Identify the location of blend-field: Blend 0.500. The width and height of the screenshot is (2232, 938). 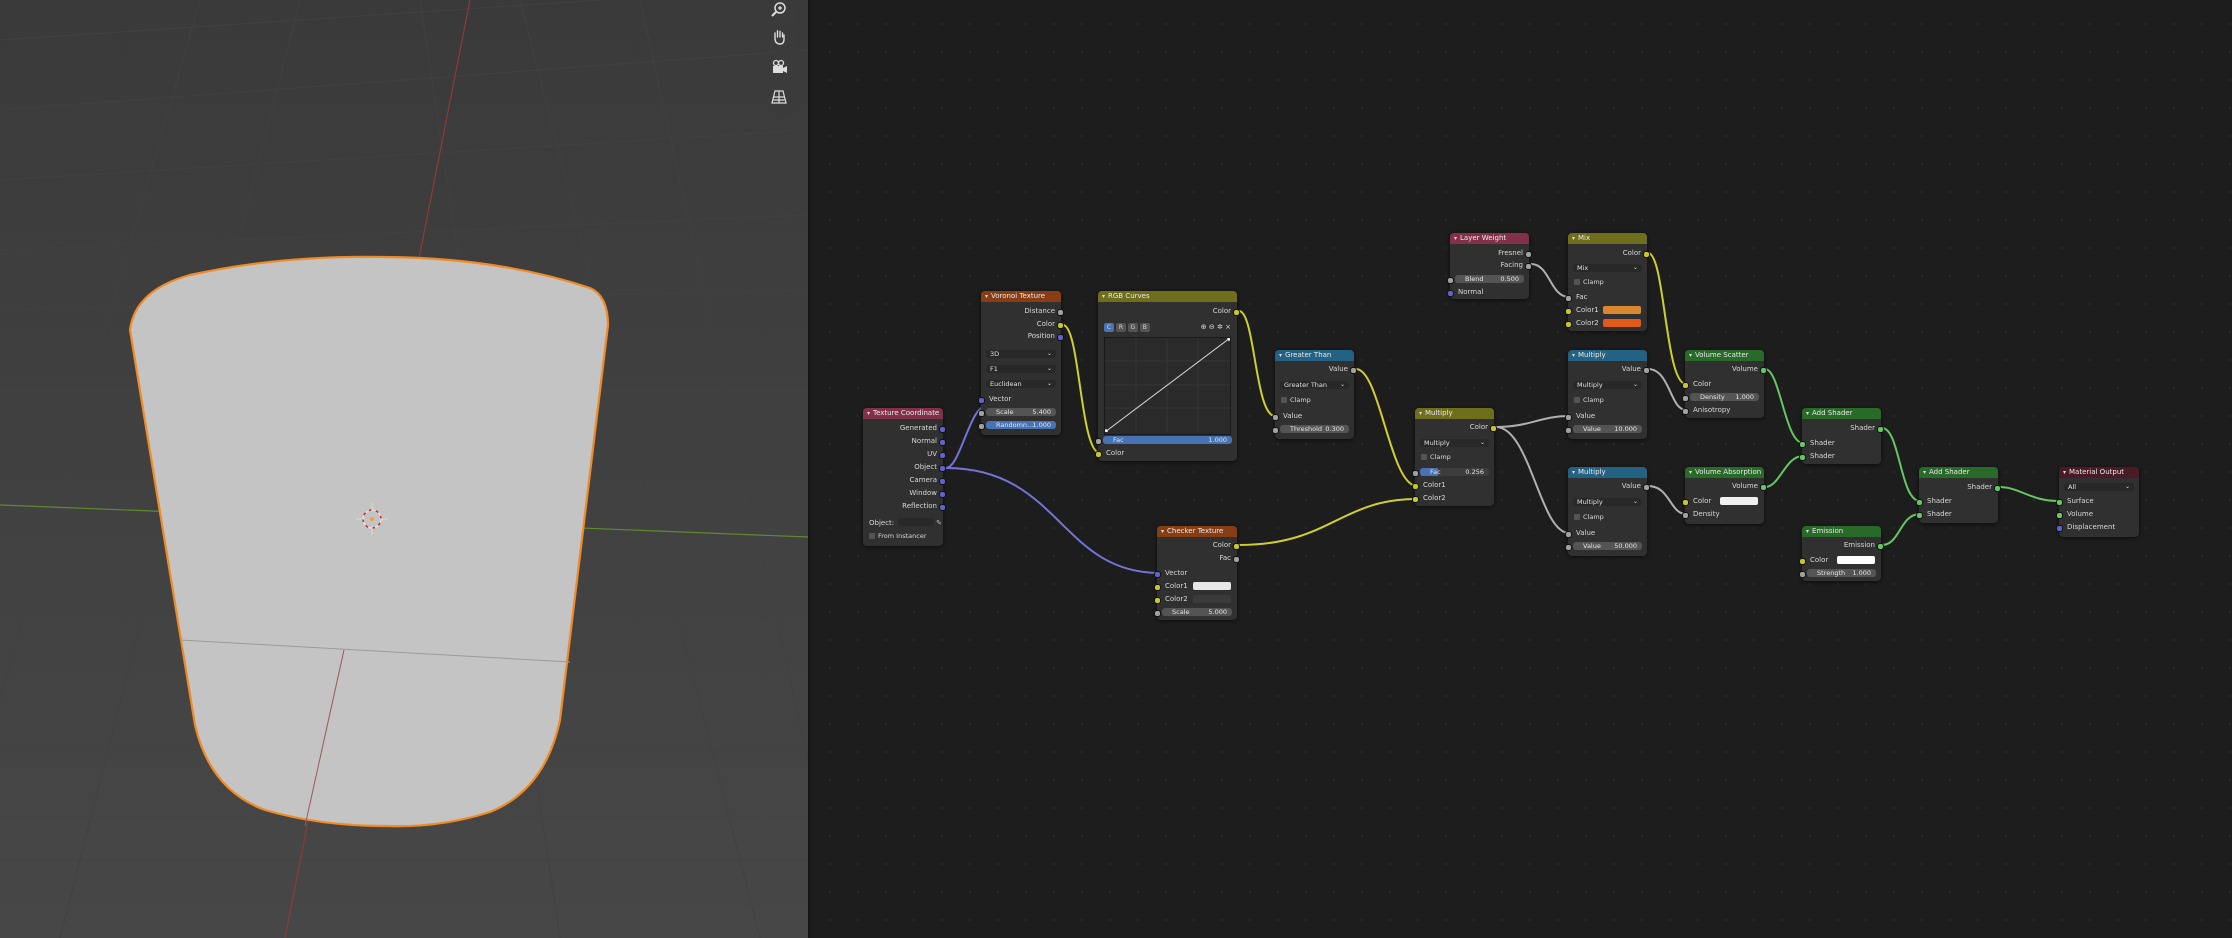
(1485, 279).